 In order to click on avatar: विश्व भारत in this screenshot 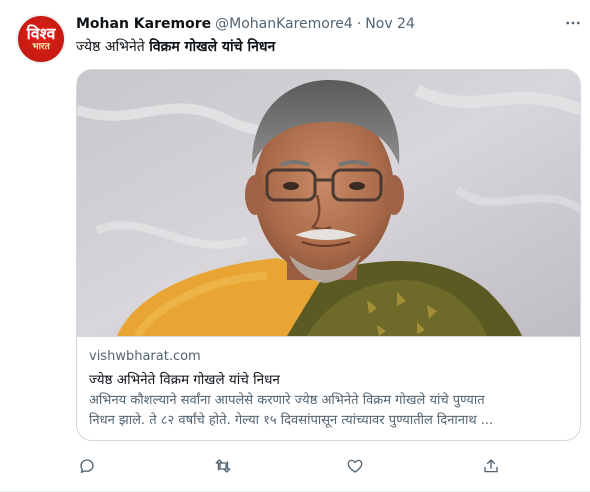, I will do `click(41, 39)`.